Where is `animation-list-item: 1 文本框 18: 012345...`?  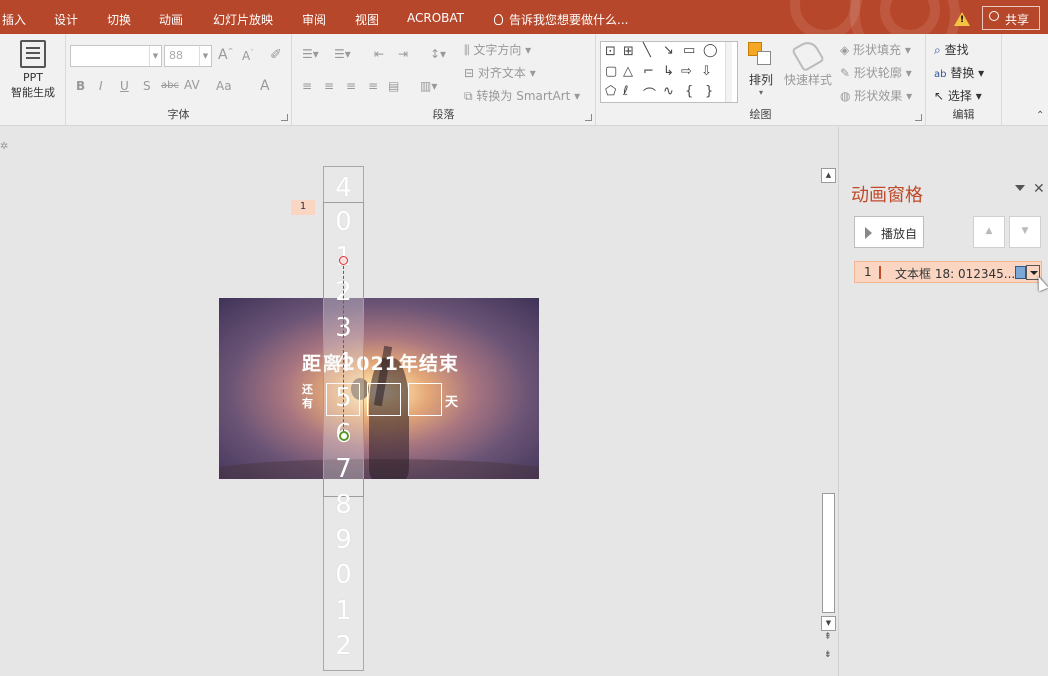 animation-list-item: 1 文本框 18: 012345... is located at coordinates (948, 272).